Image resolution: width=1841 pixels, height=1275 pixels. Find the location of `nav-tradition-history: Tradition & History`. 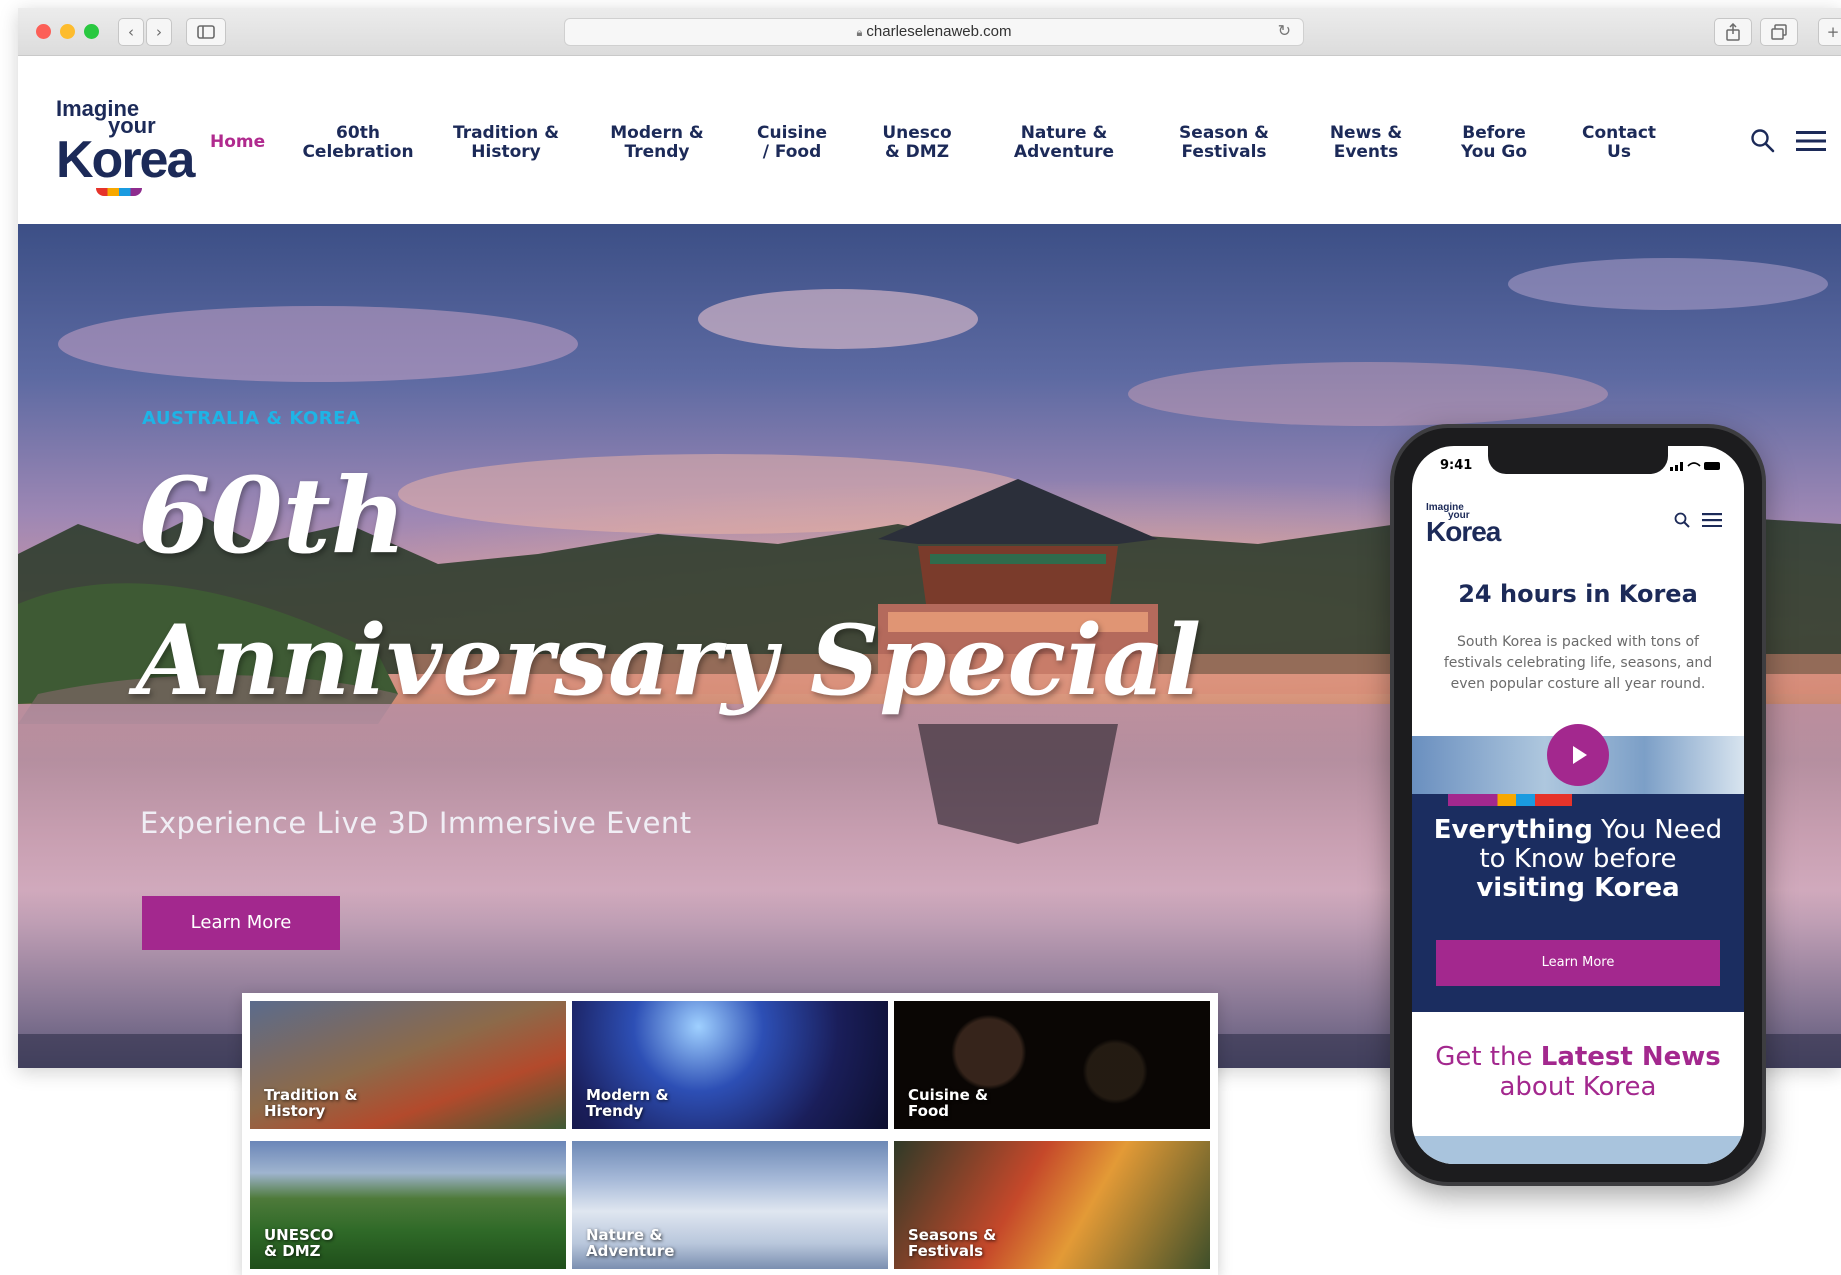

nav-tradition-history: Tradition & History is located at coordinates (506, 143).